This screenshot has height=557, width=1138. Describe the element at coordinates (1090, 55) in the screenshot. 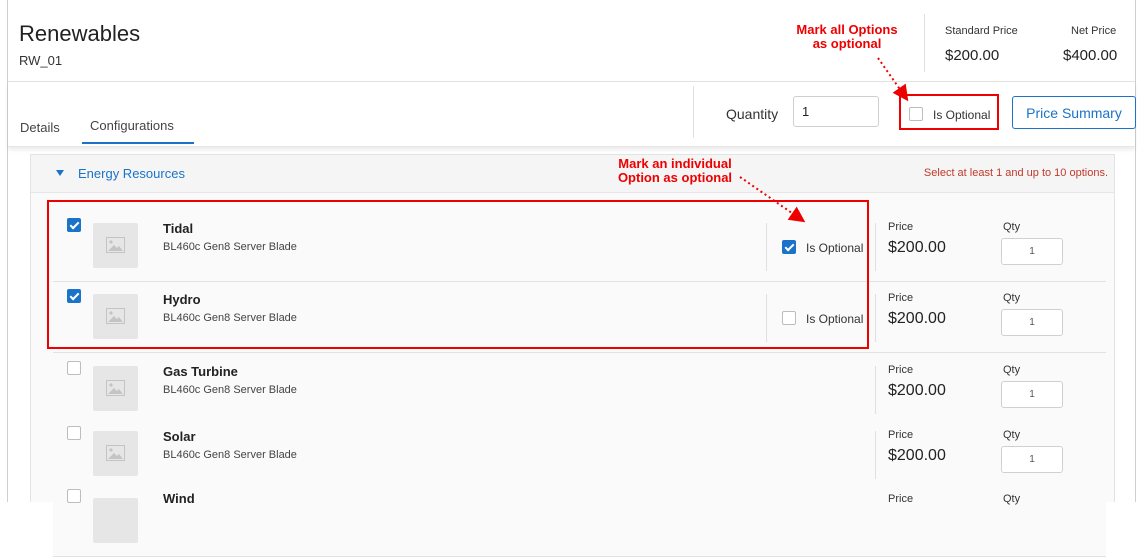

I see `net-price-value: $400.00` at that location.